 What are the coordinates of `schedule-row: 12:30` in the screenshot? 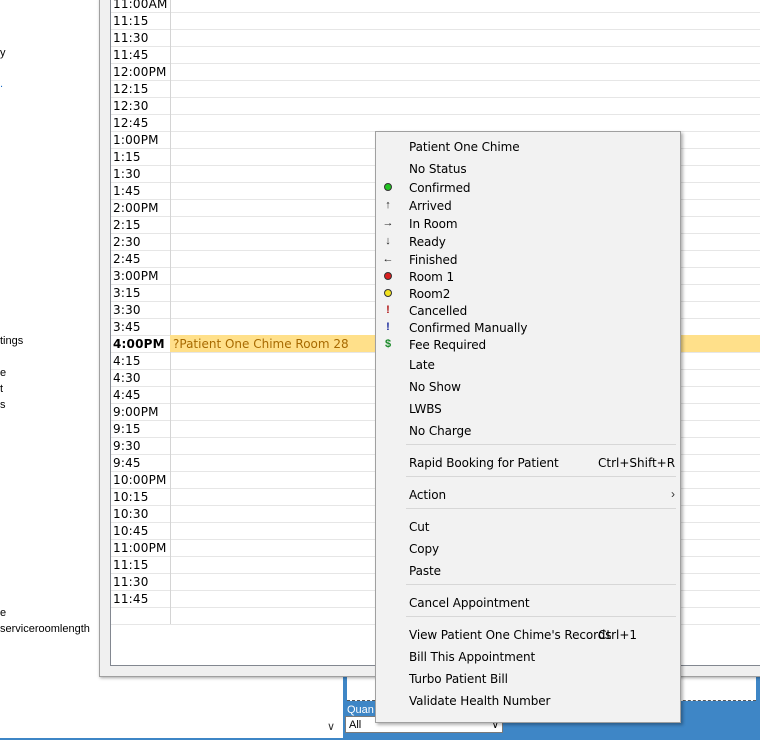 It's located at (435, 106).